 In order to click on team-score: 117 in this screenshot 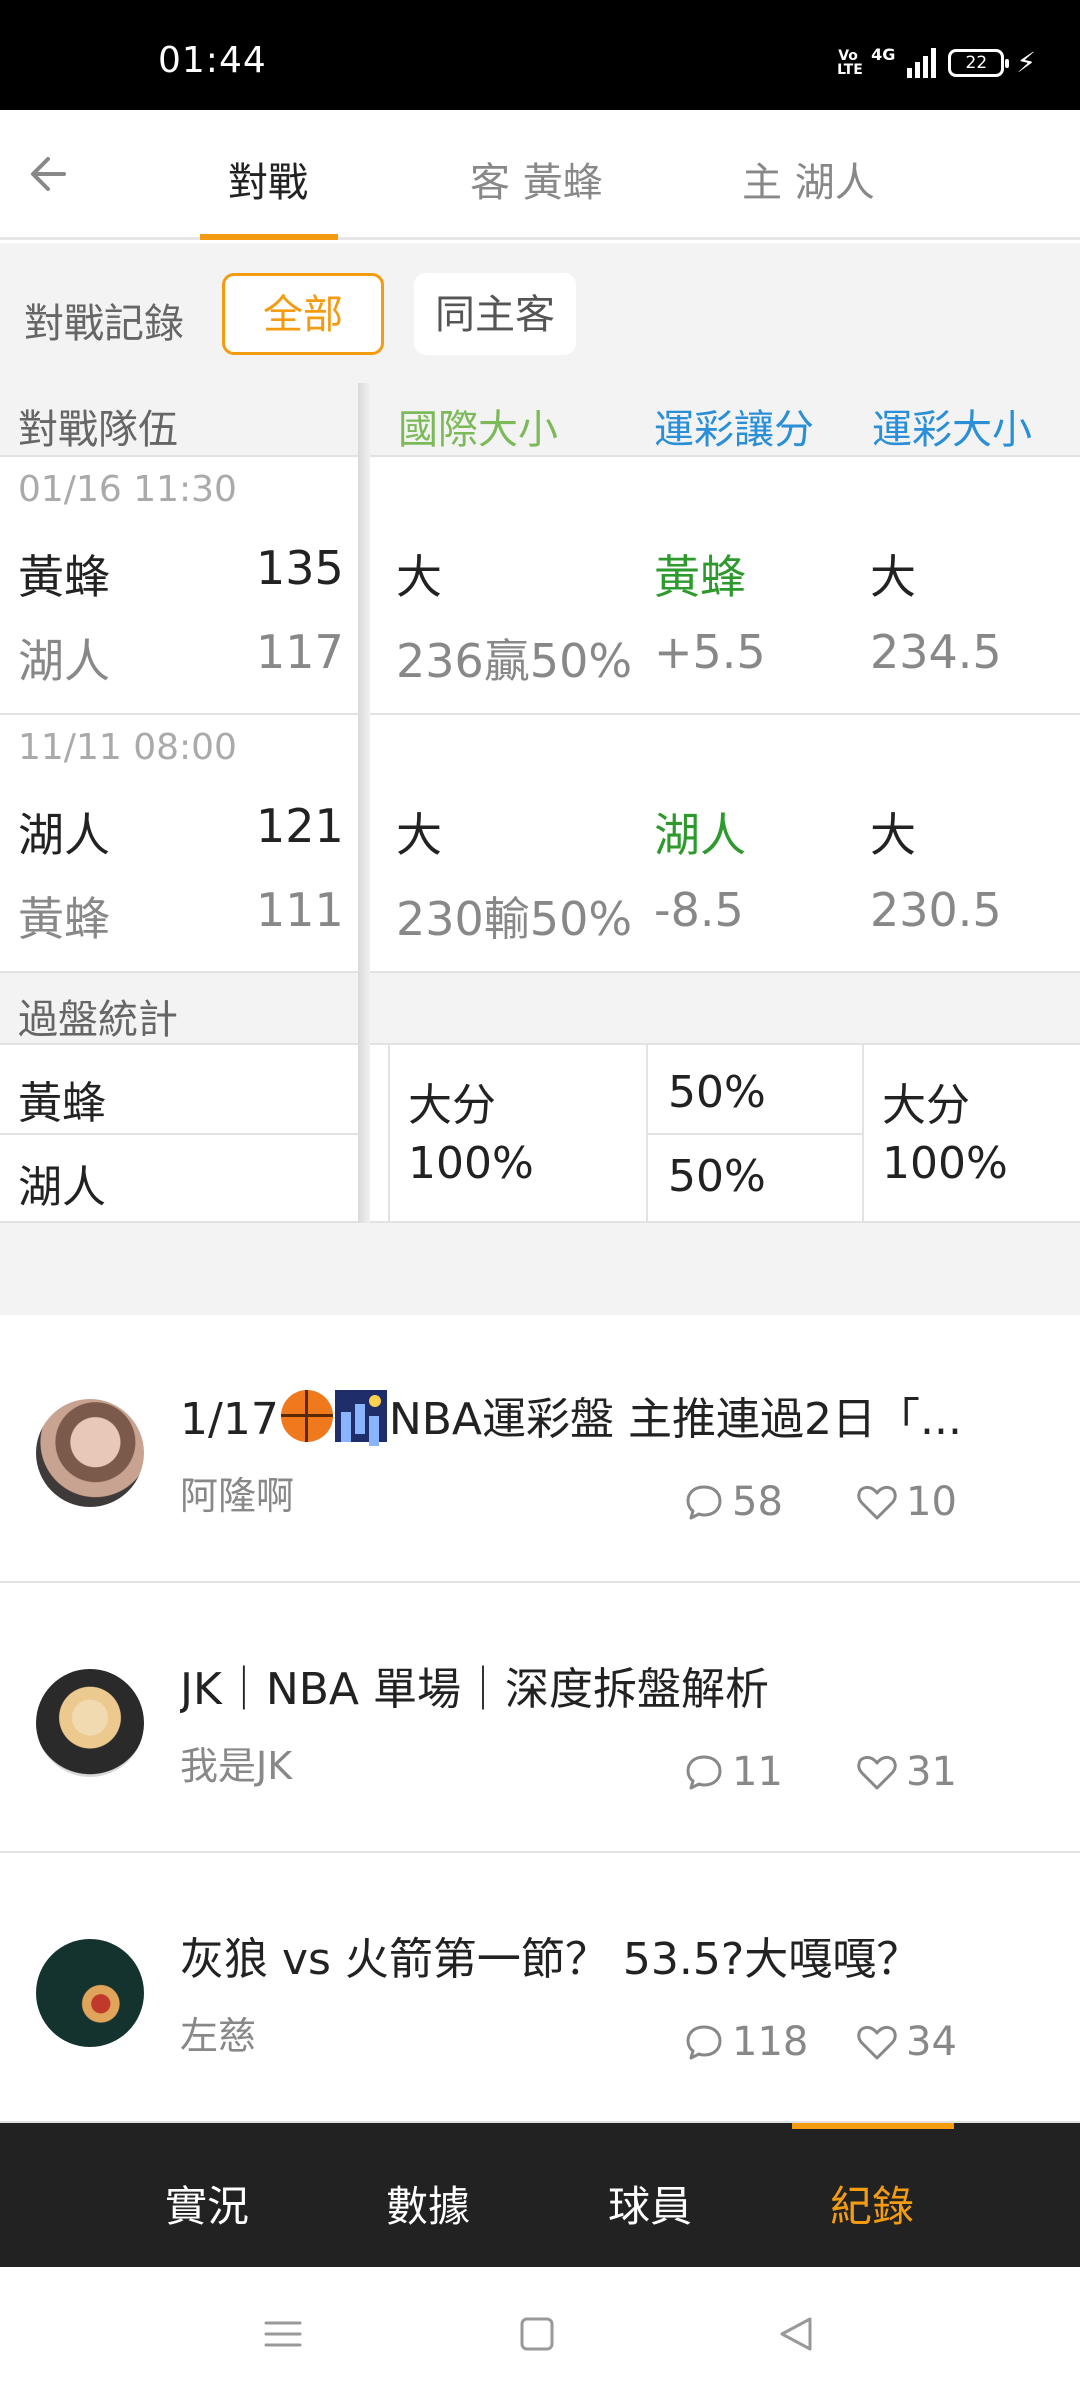, I will do `click(300, 652)`.